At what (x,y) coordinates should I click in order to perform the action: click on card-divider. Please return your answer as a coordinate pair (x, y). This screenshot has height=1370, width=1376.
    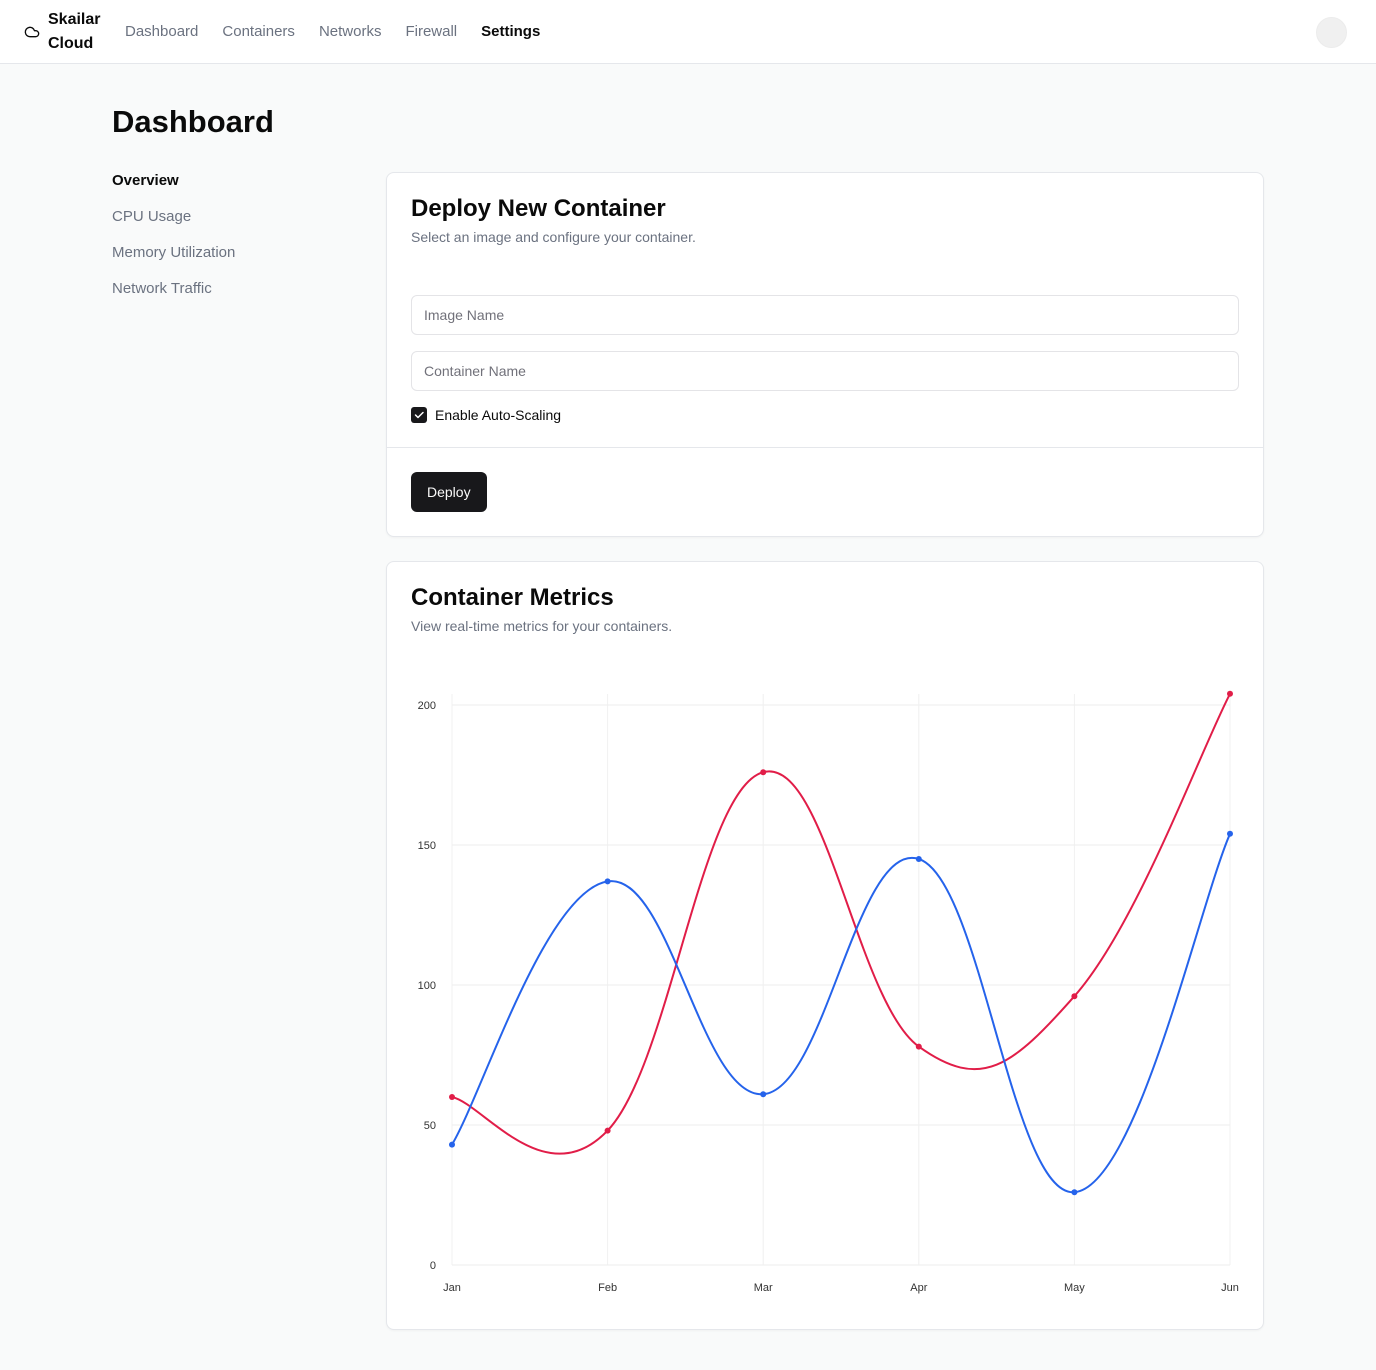
    Looking at the image, I should click on (825, 447).